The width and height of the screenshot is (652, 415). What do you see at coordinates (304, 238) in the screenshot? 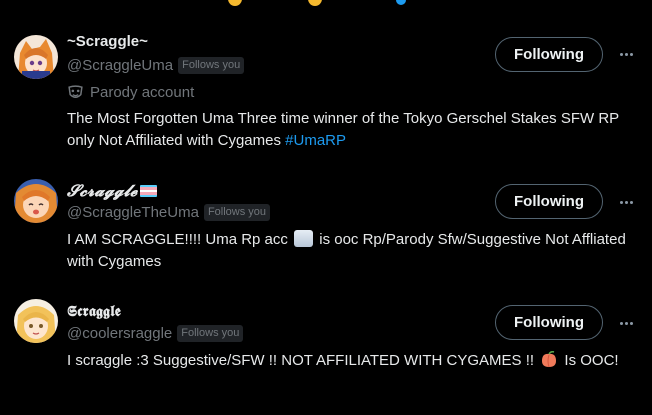
I see `cloud-emoji-icon` at bounding box center [304, 238].